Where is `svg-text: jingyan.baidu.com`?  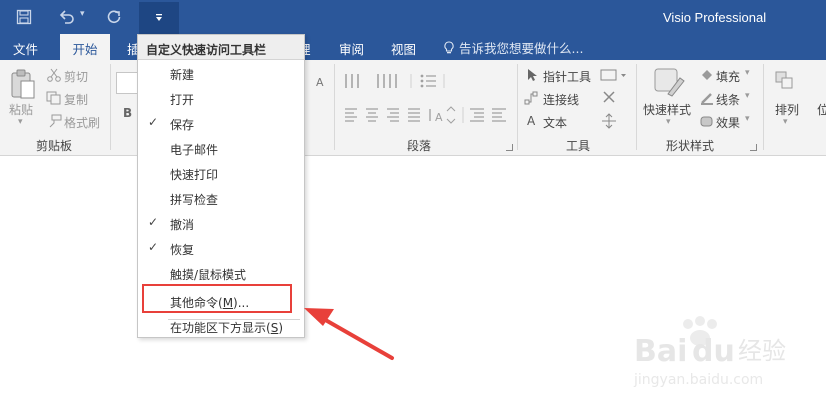 svg-text: jingyan.baidu.com is located at coordinates (698, 380).